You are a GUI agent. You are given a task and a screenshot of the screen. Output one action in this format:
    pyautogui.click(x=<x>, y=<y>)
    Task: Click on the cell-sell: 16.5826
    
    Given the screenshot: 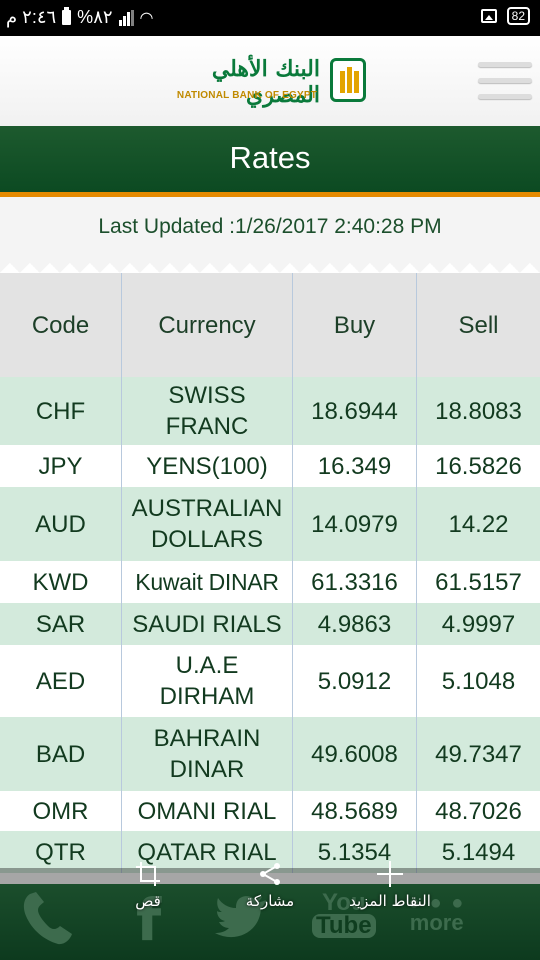 What is the action you would take?
    pyautogui.click(x=478, y=466)
    